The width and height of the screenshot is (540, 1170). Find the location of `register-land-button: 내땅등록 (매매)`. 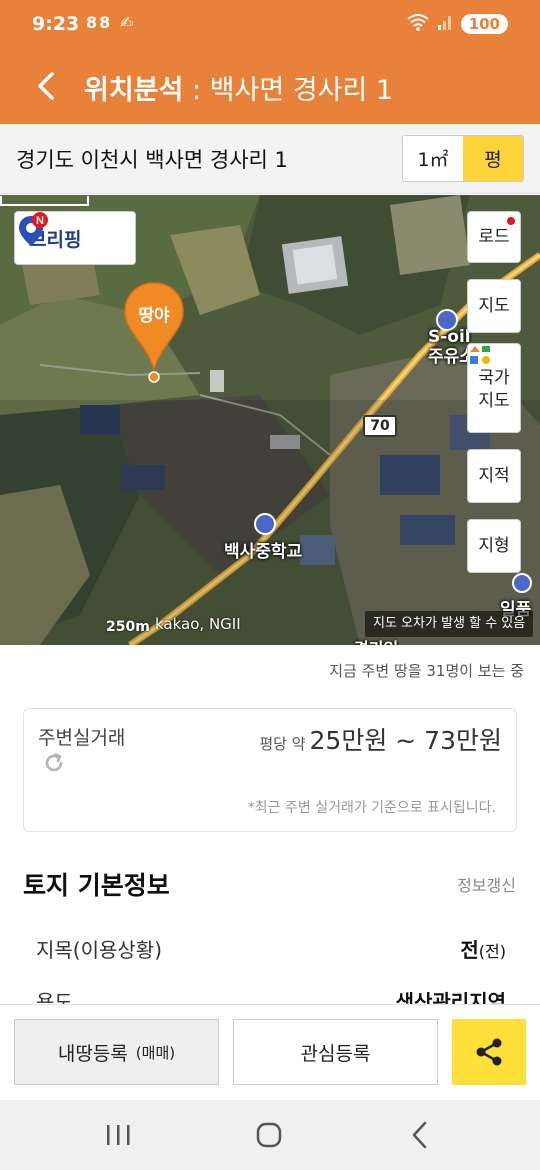

register-land-button: 내땅등록 (매매) is located at coordinates (116, 1052).